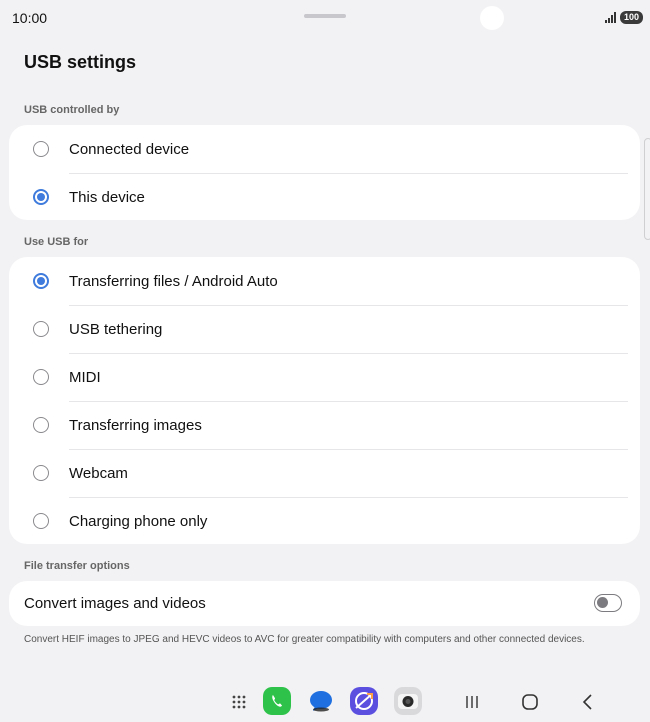  I want to click on home-icon, so click(530, 702).